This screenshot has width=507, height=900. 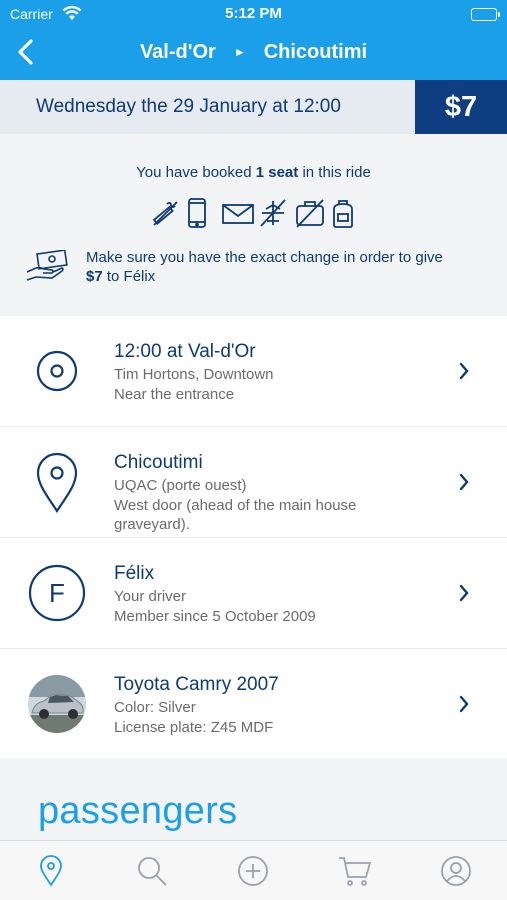 I want to click on route-arrow-icon: ►, so click(x=239, y=52).